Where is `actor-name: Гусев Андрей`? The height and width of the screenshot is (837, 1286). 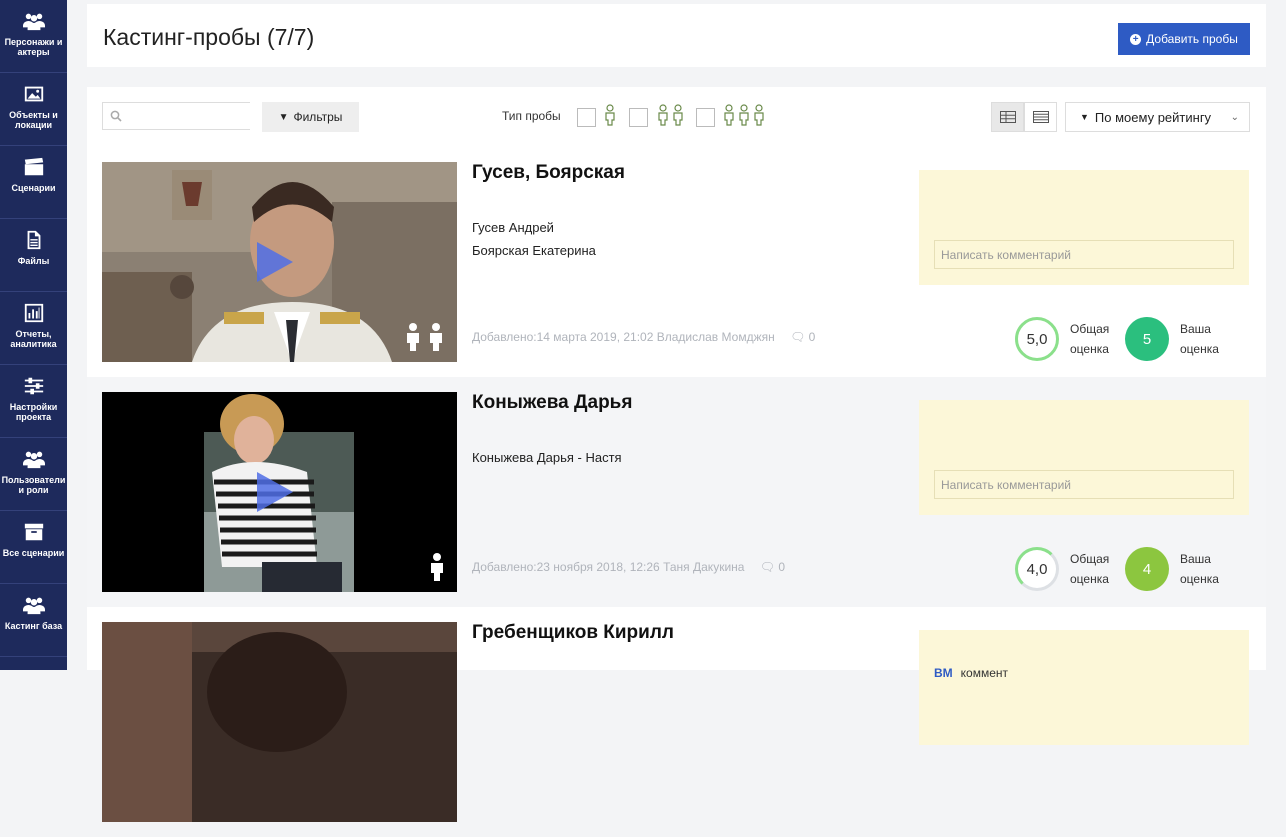 actor-name: Гусев Андрей is located at coordinates (513, 227).